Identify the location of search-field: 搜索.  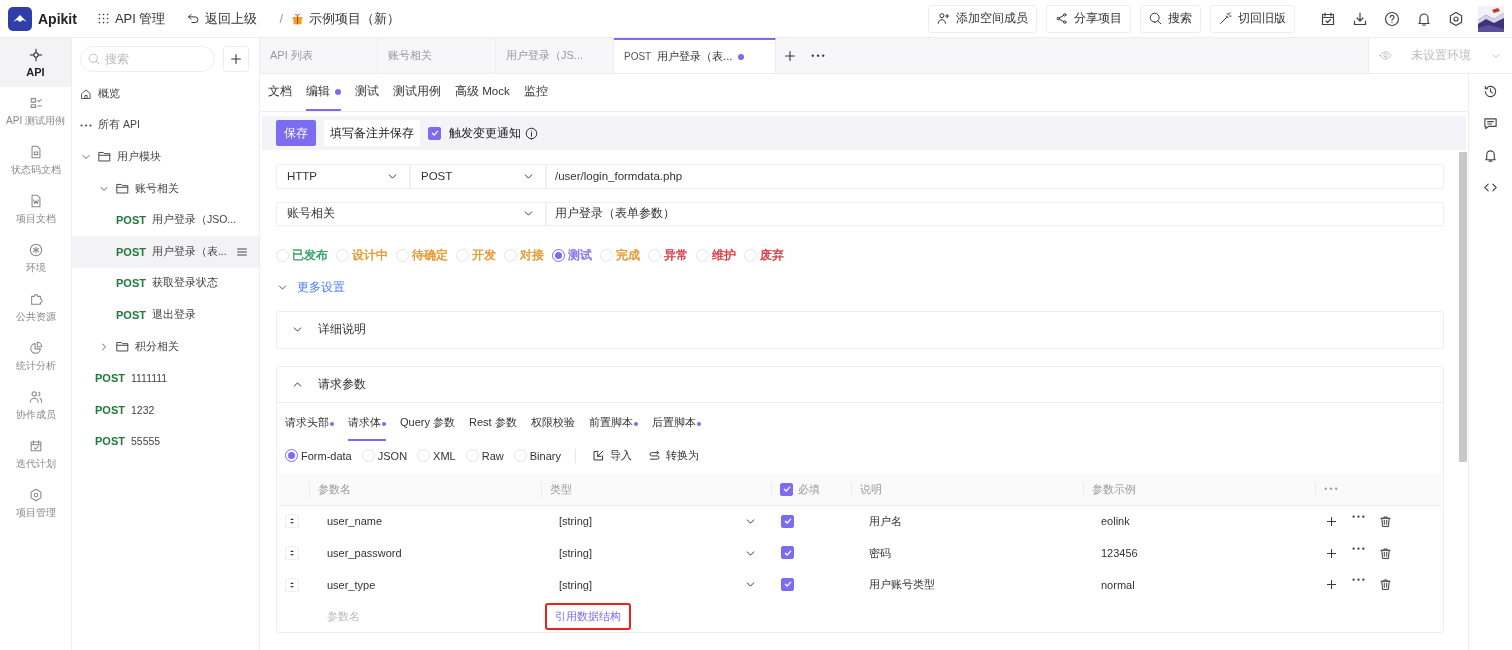
(147, 59).